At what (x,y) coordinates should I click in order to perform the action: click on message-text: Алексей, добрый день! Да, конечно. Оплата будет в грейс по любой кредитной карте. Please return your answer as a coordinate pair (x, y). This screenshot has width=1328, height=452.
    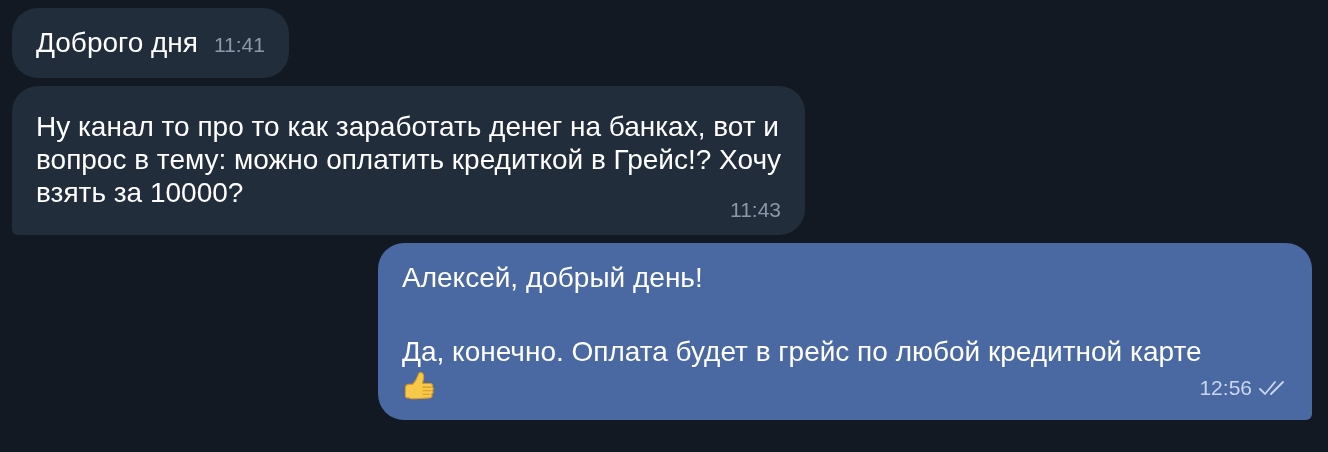
    Looking at the image, I should click on (802, 315).